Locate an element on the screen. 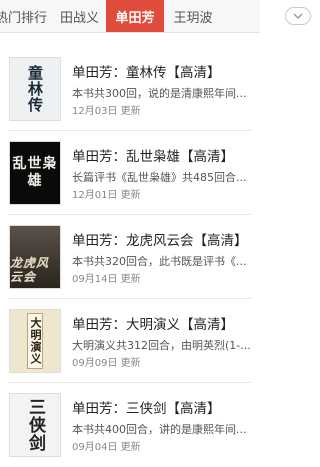 The image size is (320, 467). book-cover: 童林传 is located at coordinates (35, 89).